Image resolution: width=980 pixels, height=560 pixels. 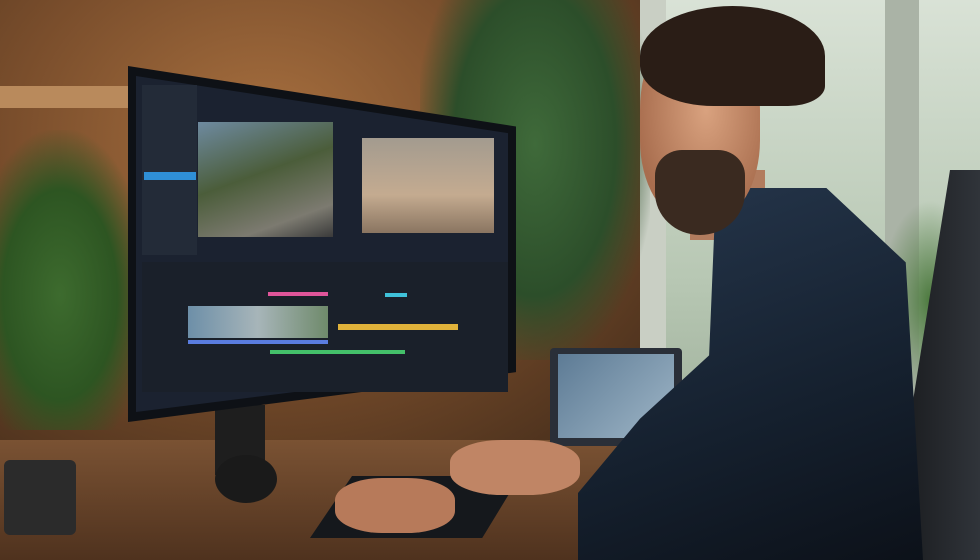 What do you see at coordinates (169, 170) in the screenshot?
I see `media-browser-panel` at bounding box center [169, 170].